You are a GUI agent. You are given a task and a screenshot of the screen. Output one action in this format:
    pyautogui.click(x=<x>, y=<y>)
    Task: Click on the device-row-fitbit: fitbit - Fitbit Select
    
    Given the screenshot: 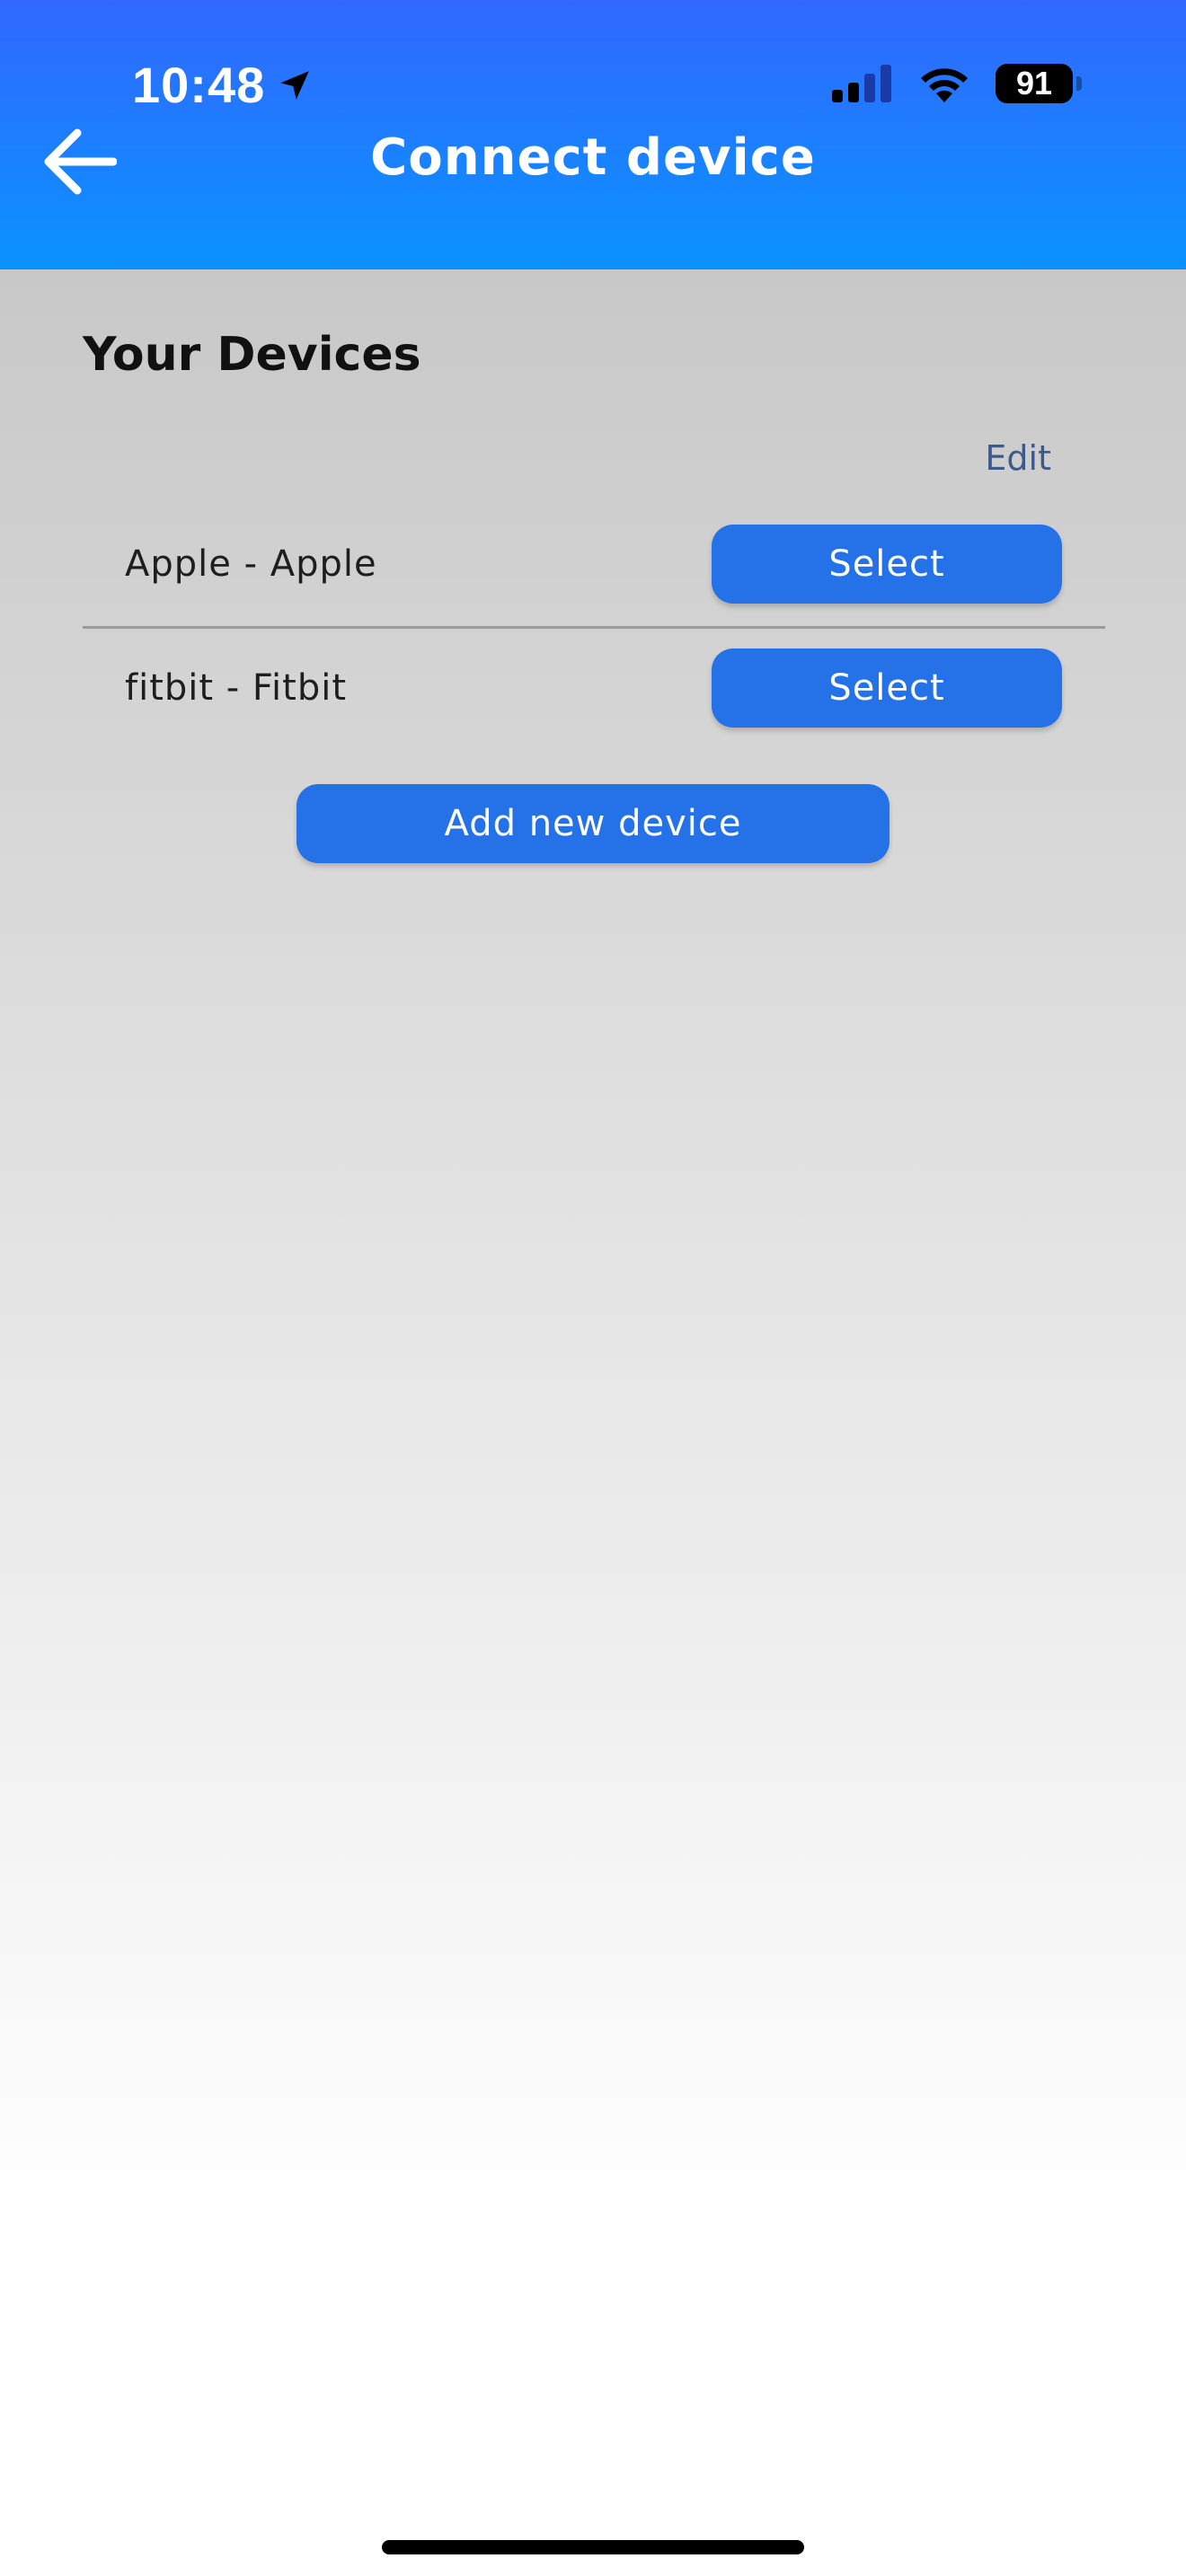 What is the action you would take?
    pyautogui.click(x=594, y=688)
    